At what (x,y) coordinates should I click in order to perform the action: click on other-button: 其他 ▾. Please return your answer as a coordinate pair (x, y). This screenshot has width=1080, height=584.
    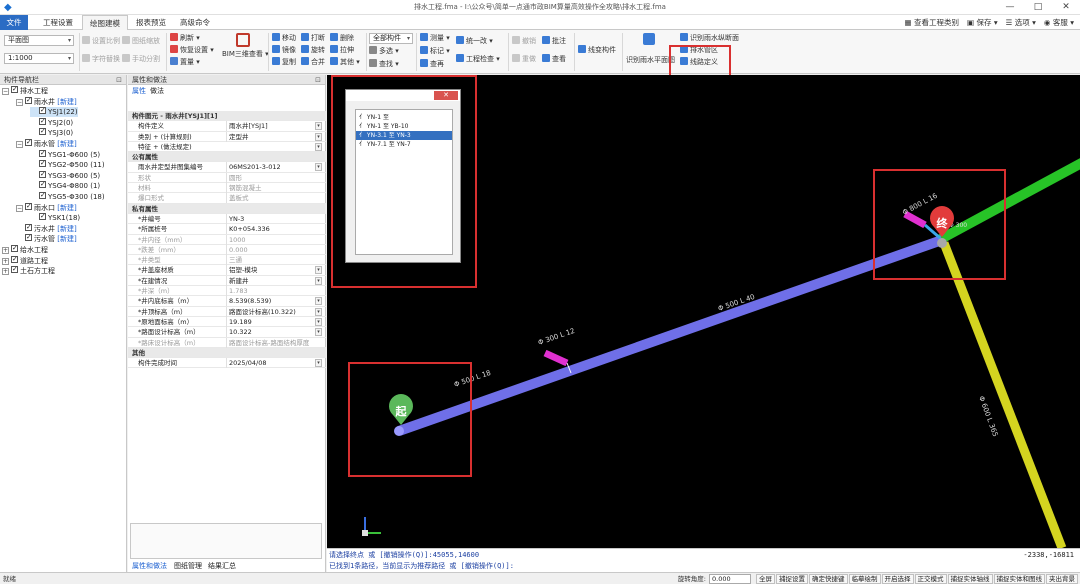
    Looking at the image, I should click on (345, 62).